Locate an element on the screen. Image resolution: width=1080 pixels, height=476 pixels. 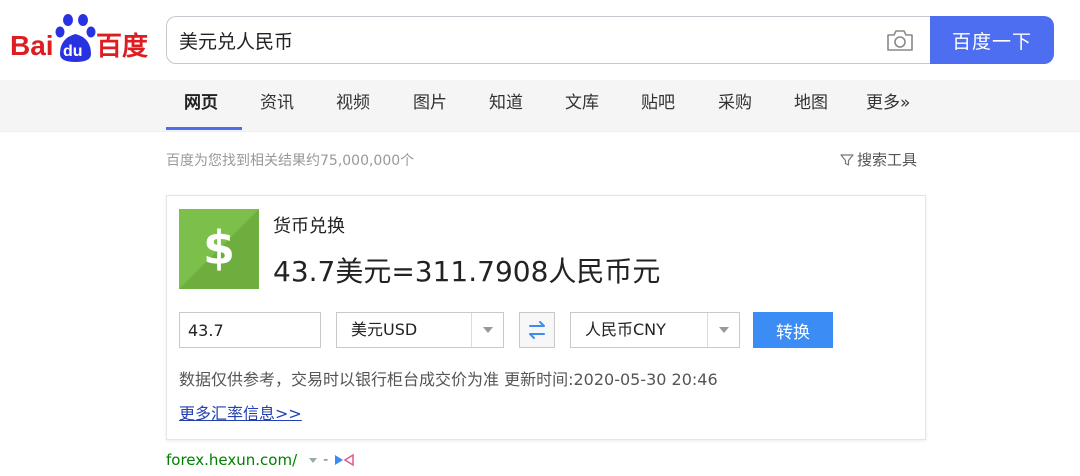
to-dropdown-arrow is located at coordinates (723, 330).